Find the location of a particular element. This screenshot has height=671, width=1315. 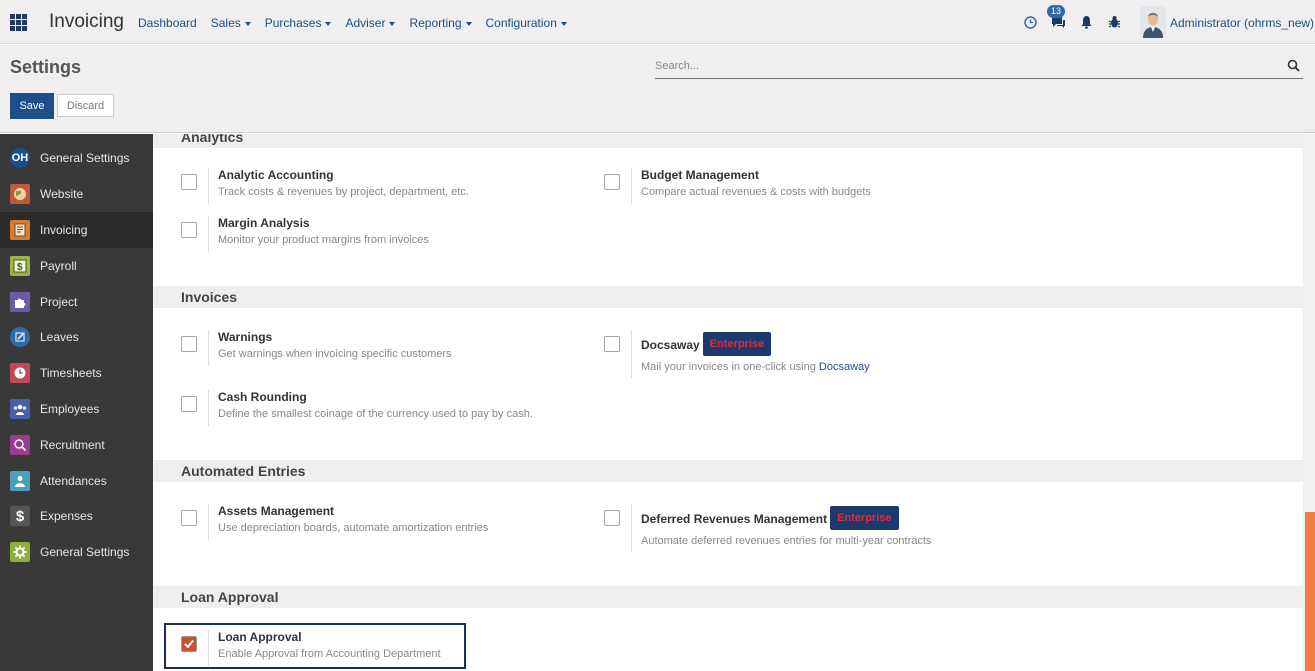

search-box is located at coordinates (979, 67).